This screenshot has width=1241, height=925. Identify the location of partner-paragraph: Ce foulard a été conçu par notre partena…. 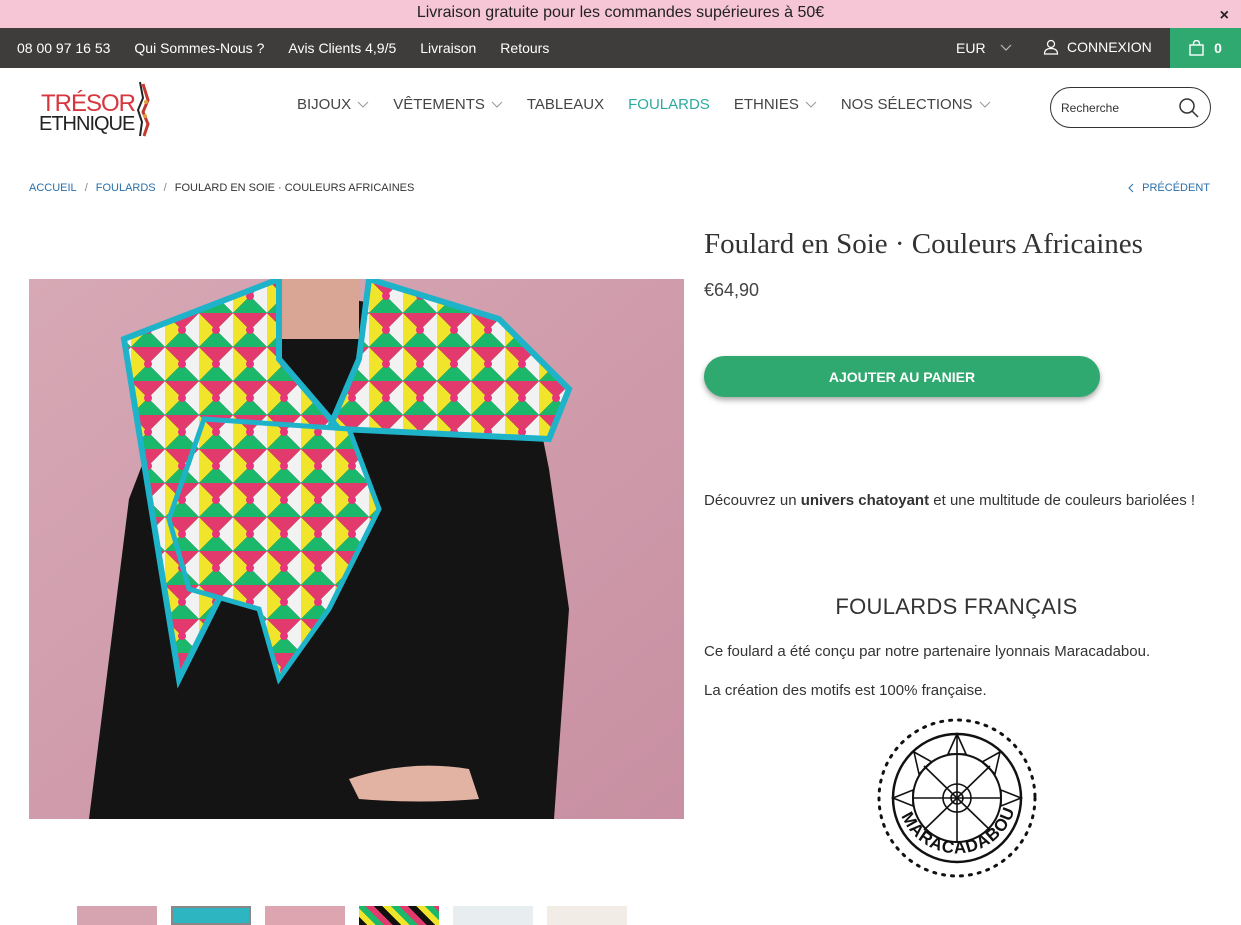
(927, 651).